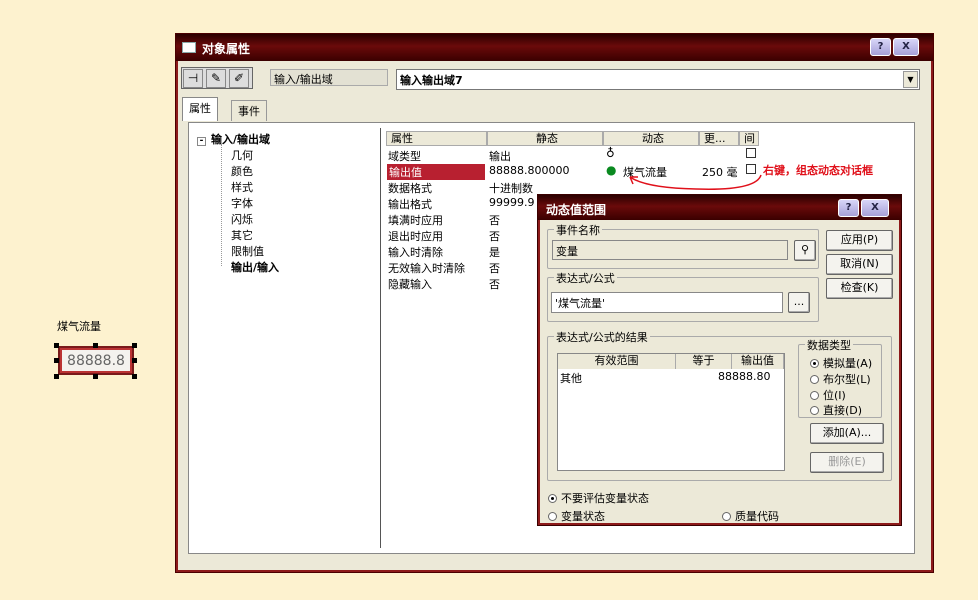 The width and height of the screenshot is (978, 600). What do you see at coordinates (249, 110) in the screenshot?
I see `tab-events: 事件` at bounding box center [249, 110].